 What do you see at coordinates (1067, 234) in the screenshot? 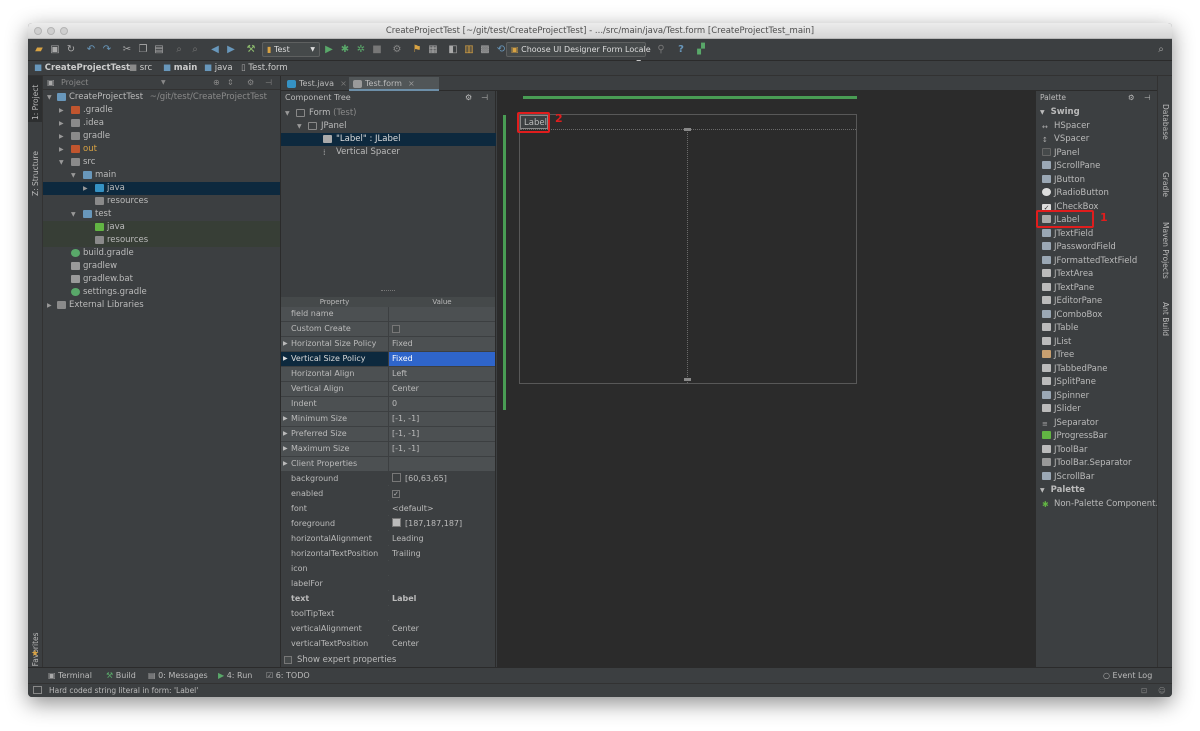
I see `palette-item: JTextField` at bounding box center [1067, 234].